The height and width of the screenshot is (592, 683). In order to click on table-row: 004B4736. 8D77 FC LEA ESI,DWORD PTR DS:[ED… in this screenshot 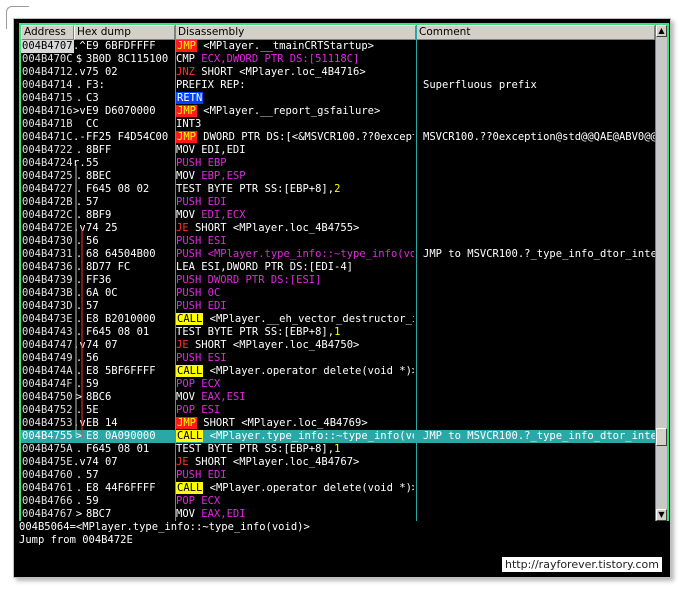, I will do `click(338, 267)`.